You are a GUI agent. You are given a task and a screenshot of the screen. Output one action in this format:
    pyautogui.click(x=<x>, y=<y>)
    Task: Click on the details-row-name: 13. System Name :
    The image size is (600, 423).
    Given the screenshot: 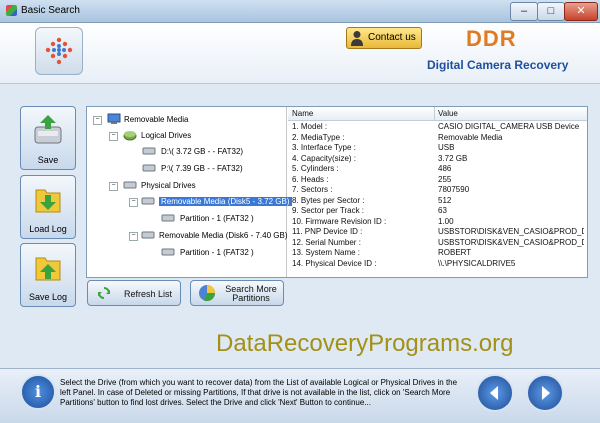 What is the action you would take?
    pyautogui.click(x=326, y=252)
    